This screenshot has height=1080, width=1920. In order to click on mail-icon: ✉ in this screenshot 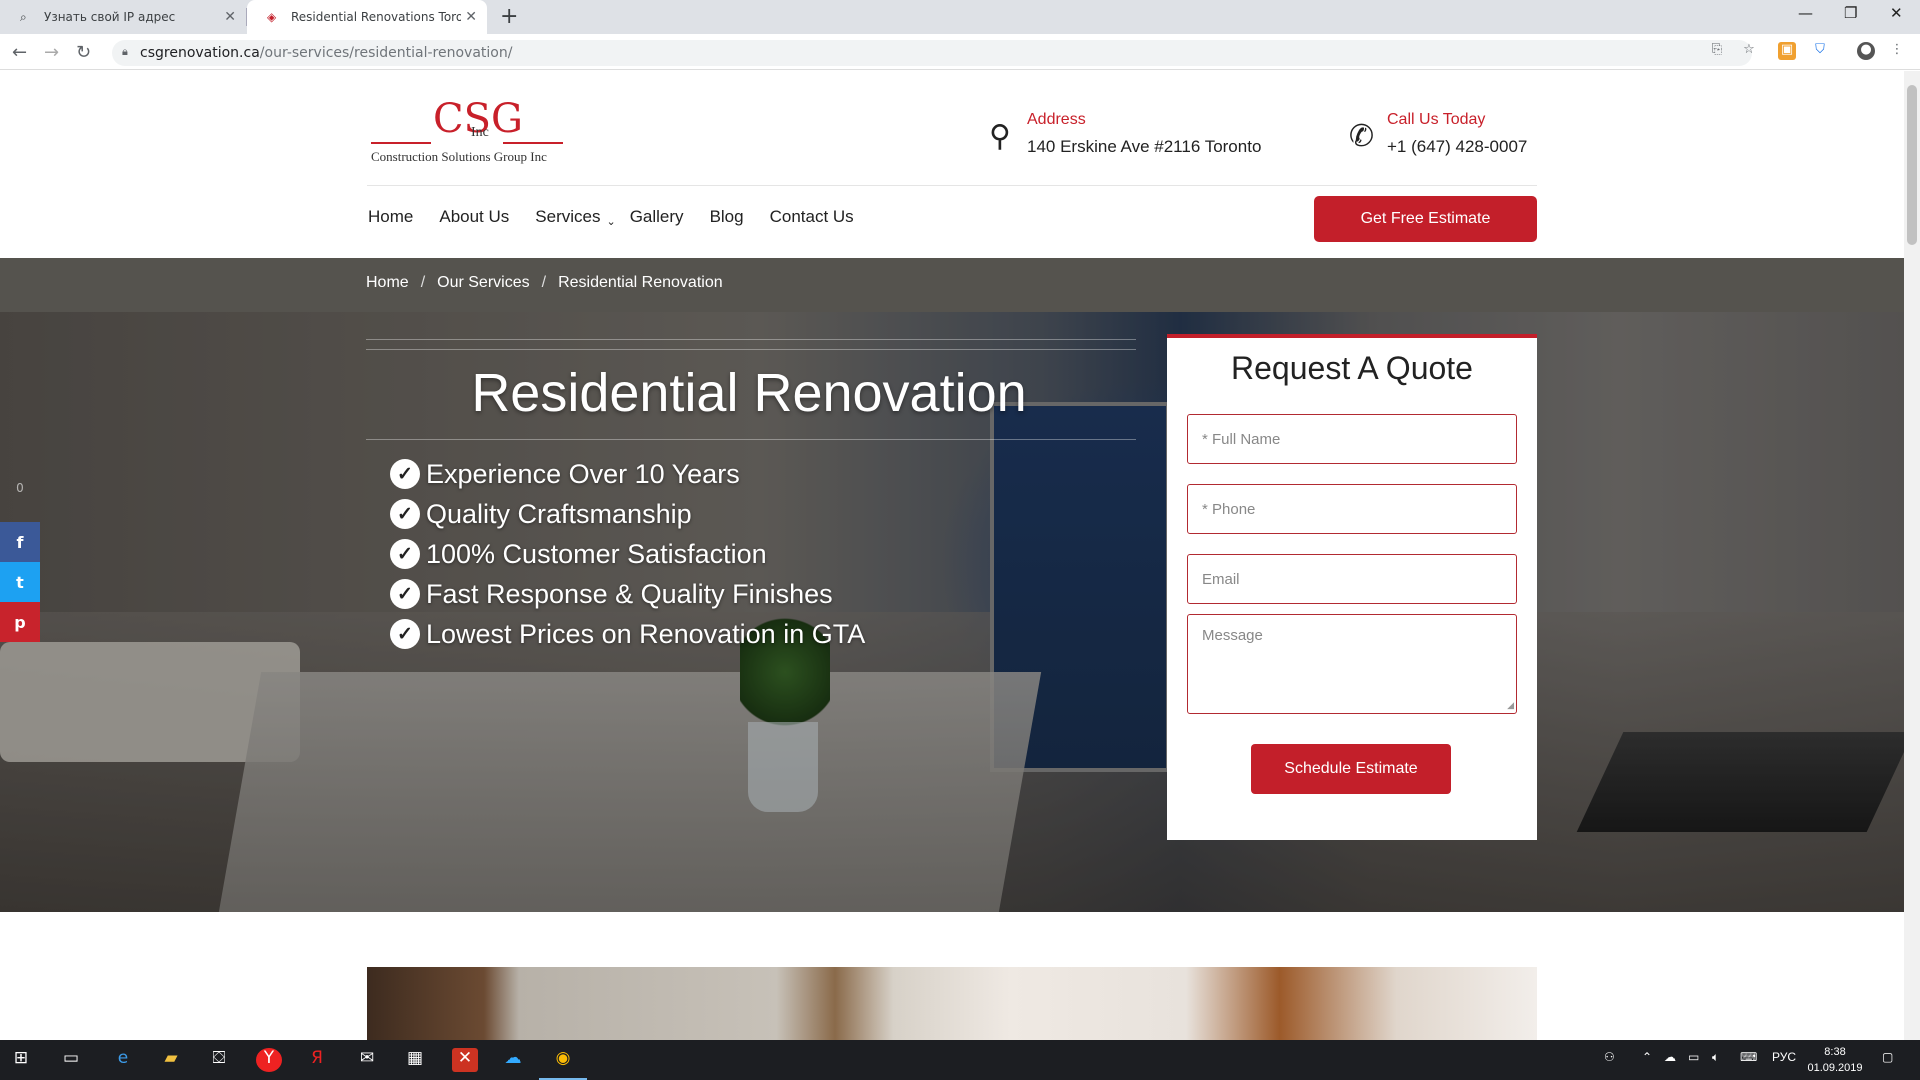, I will do `click(367, 1060)`.